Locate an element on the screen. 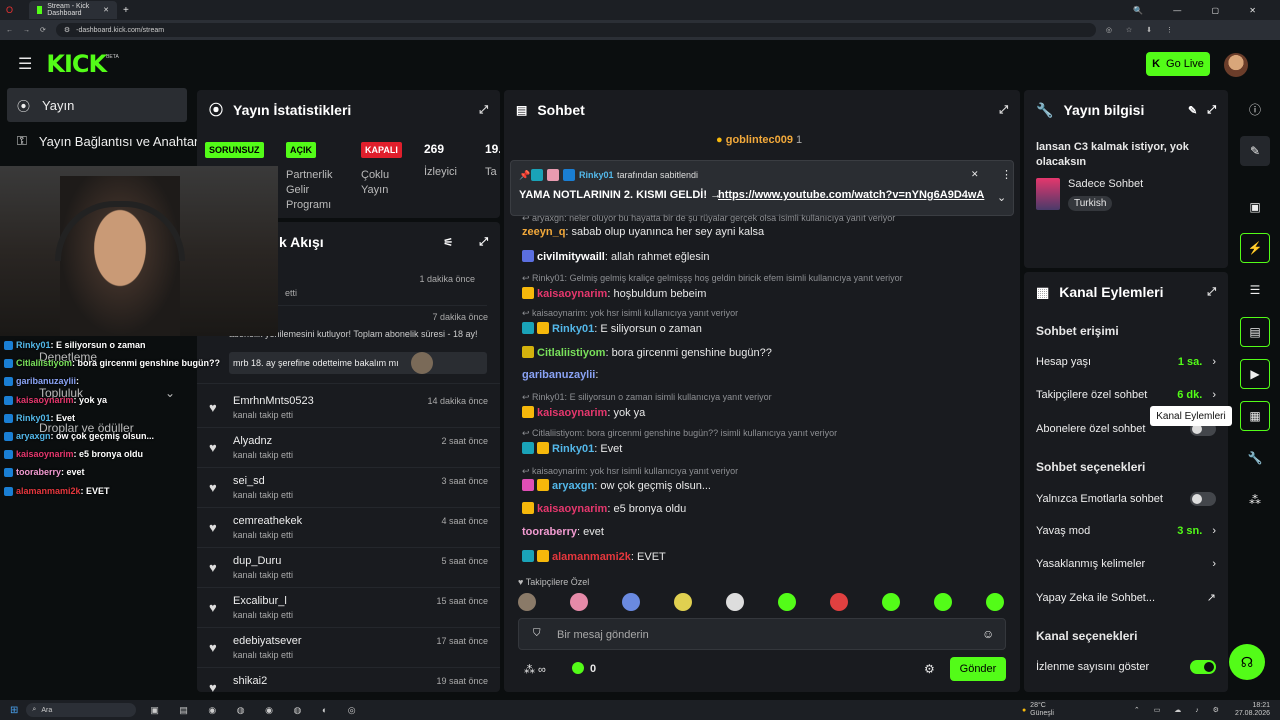 The image size is (1280, 720). back-icon: ← is located at coordinates (9, 30).